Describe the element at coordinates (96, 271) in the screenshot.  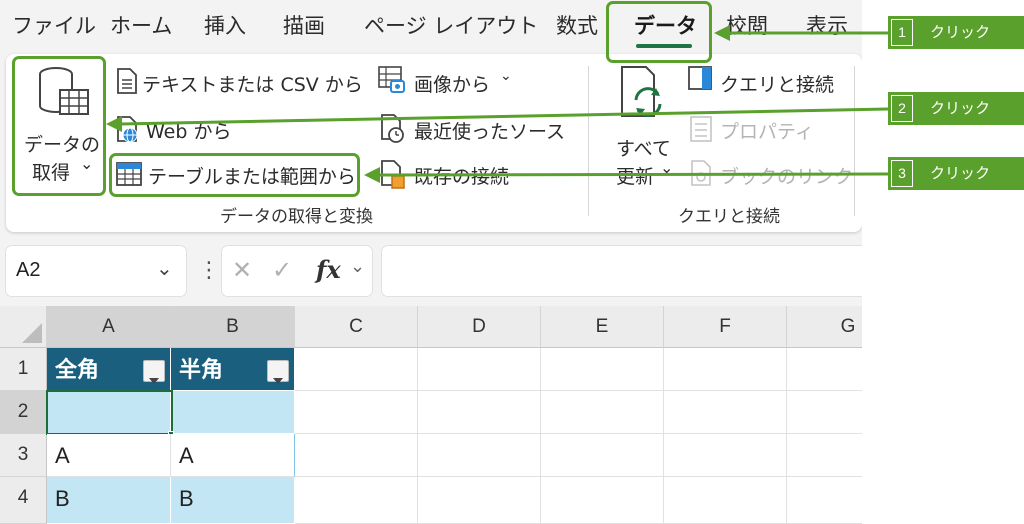
I see `name-box: A2 ⌄` at that location.